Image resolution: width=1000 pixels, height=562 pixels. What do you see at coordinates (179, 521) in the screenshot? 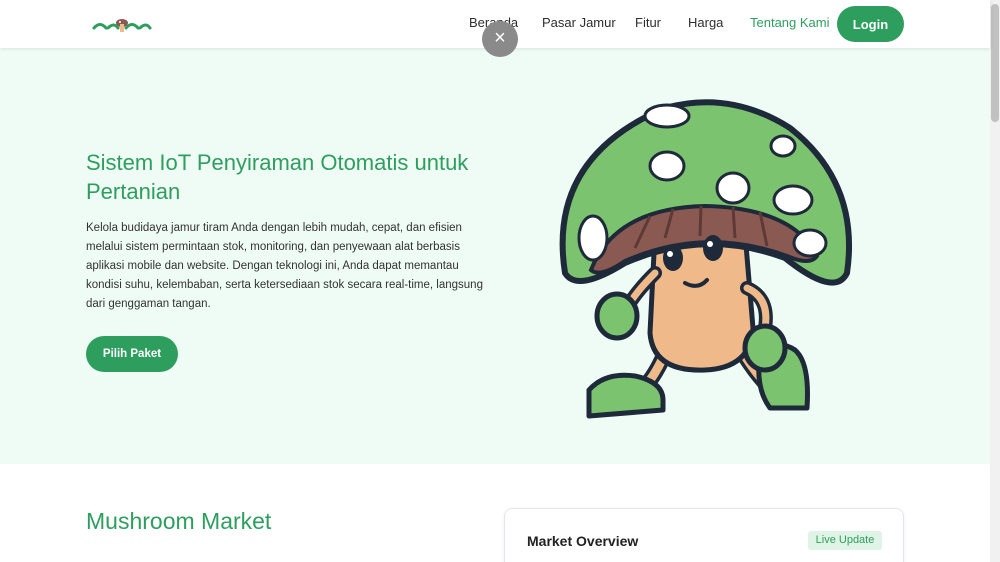
I see `market-section-title: Mushroom Market` at bounding box center [179, 521].